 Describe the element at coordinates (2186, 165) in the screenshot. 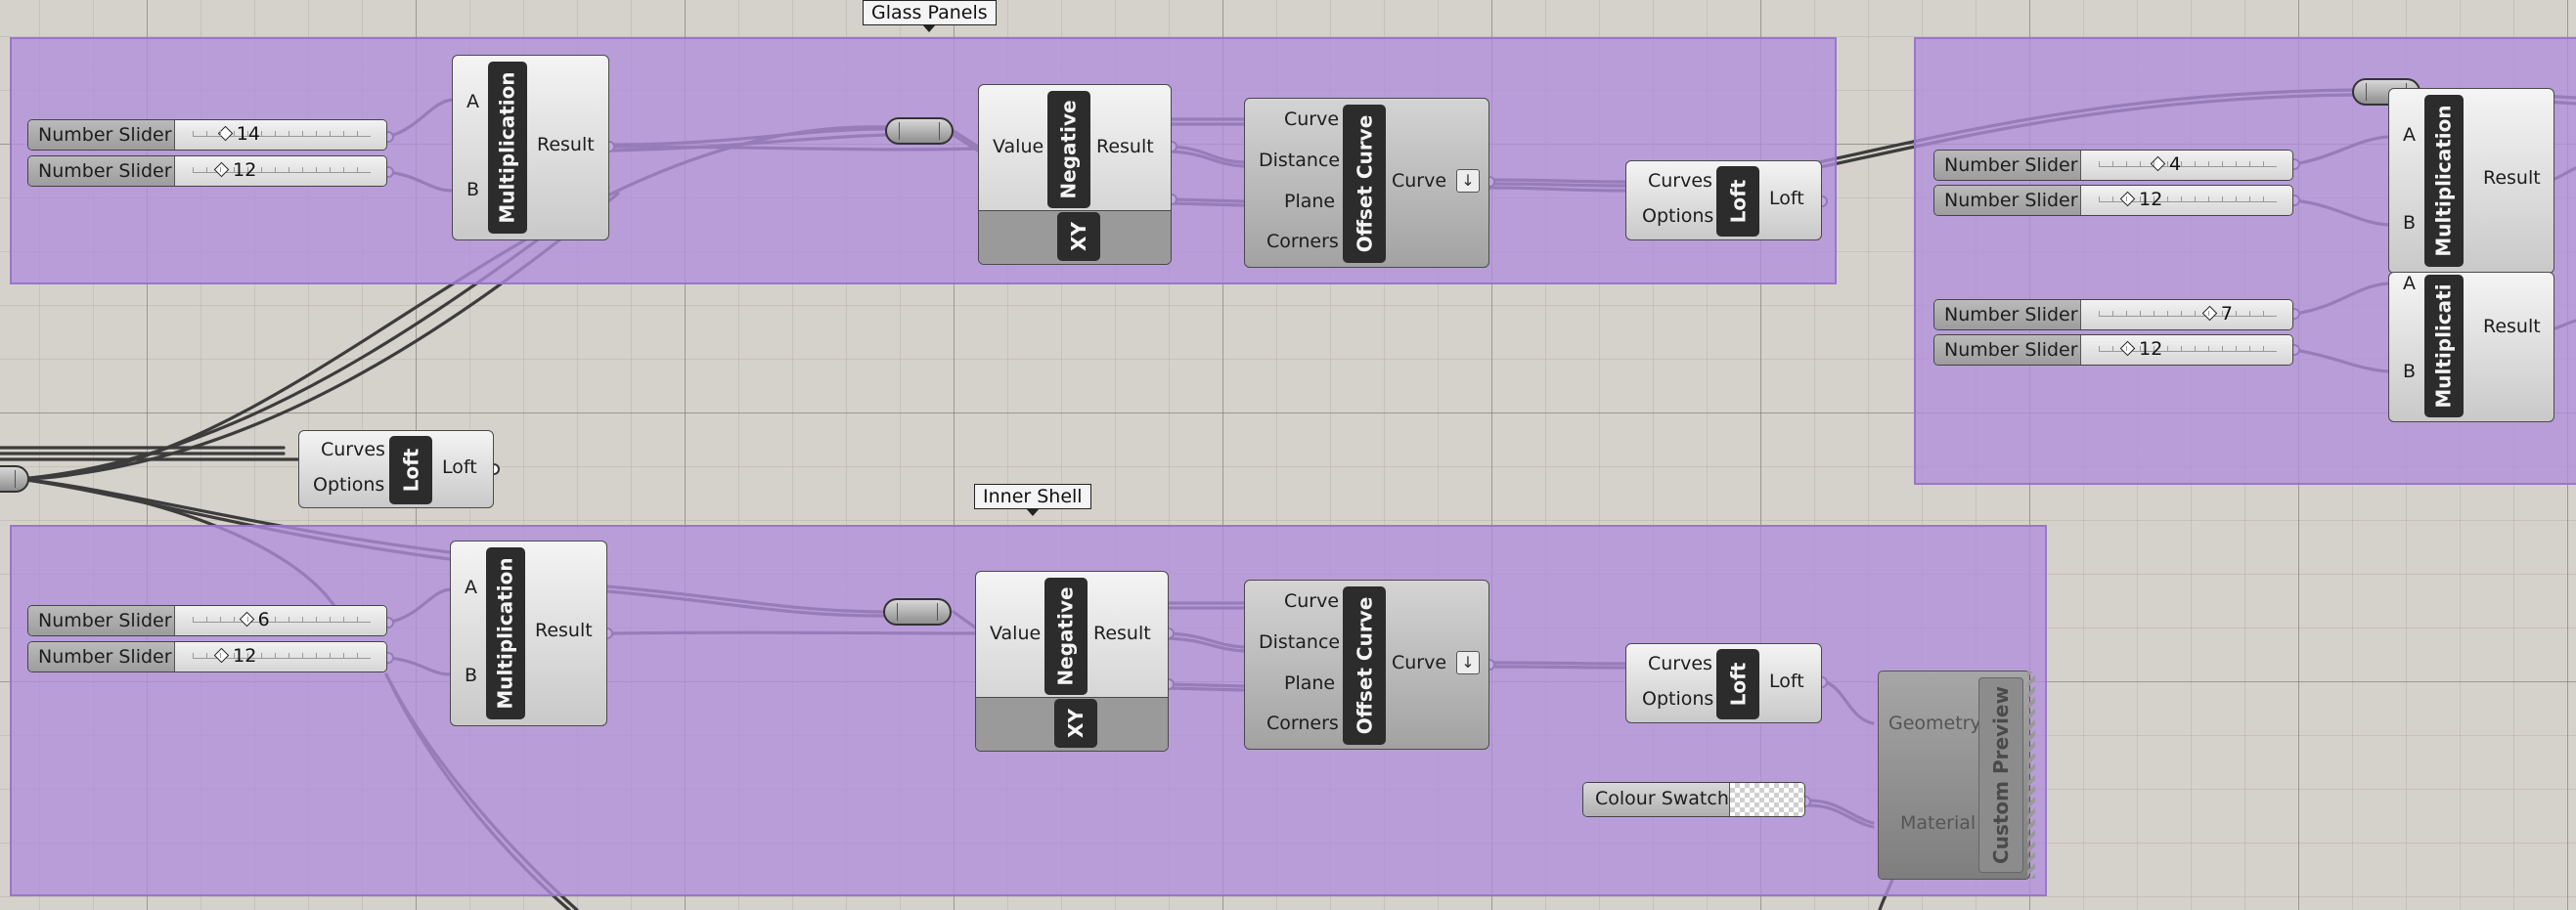

I see `slider-track: 4` at that location.